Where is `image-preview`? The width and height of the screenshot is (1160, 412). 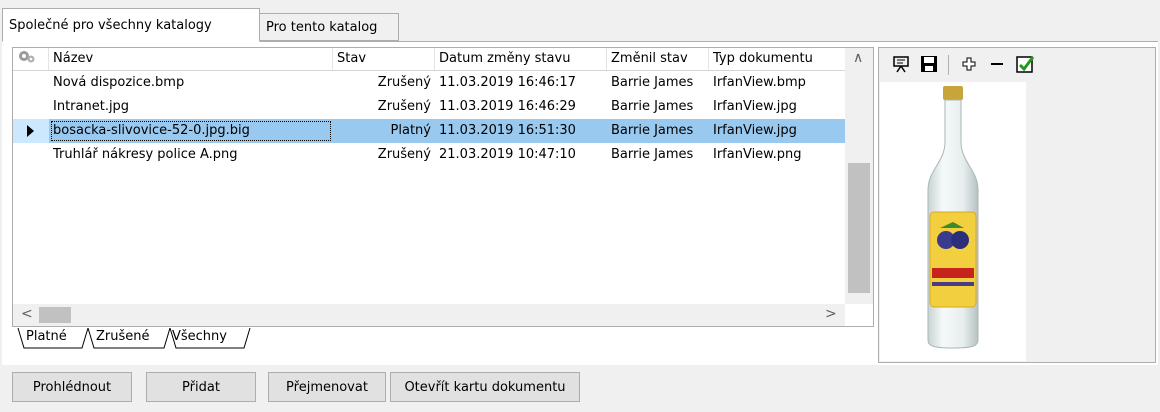
image-preview is located at coordinates (953, 221).